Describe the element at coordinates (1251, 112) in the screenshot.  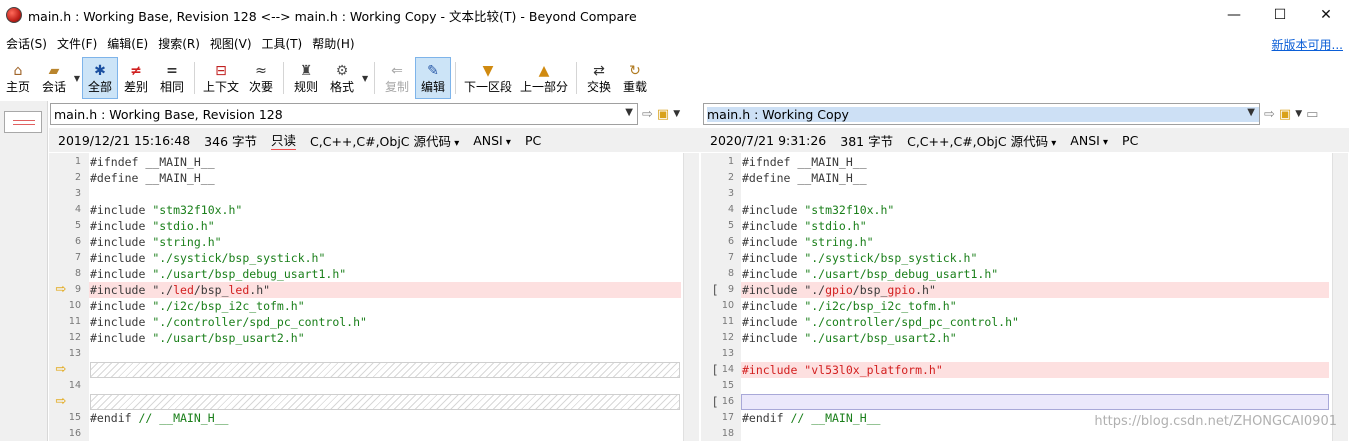
I see `right-path-dropdown-icon: ▼` at that location.